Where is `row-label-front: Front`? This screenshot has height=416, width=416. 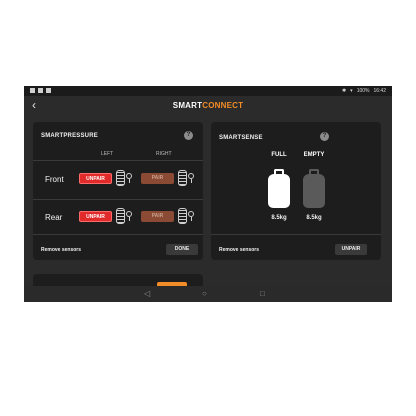
row-label-front: Front is located at coordinates (54, 179).